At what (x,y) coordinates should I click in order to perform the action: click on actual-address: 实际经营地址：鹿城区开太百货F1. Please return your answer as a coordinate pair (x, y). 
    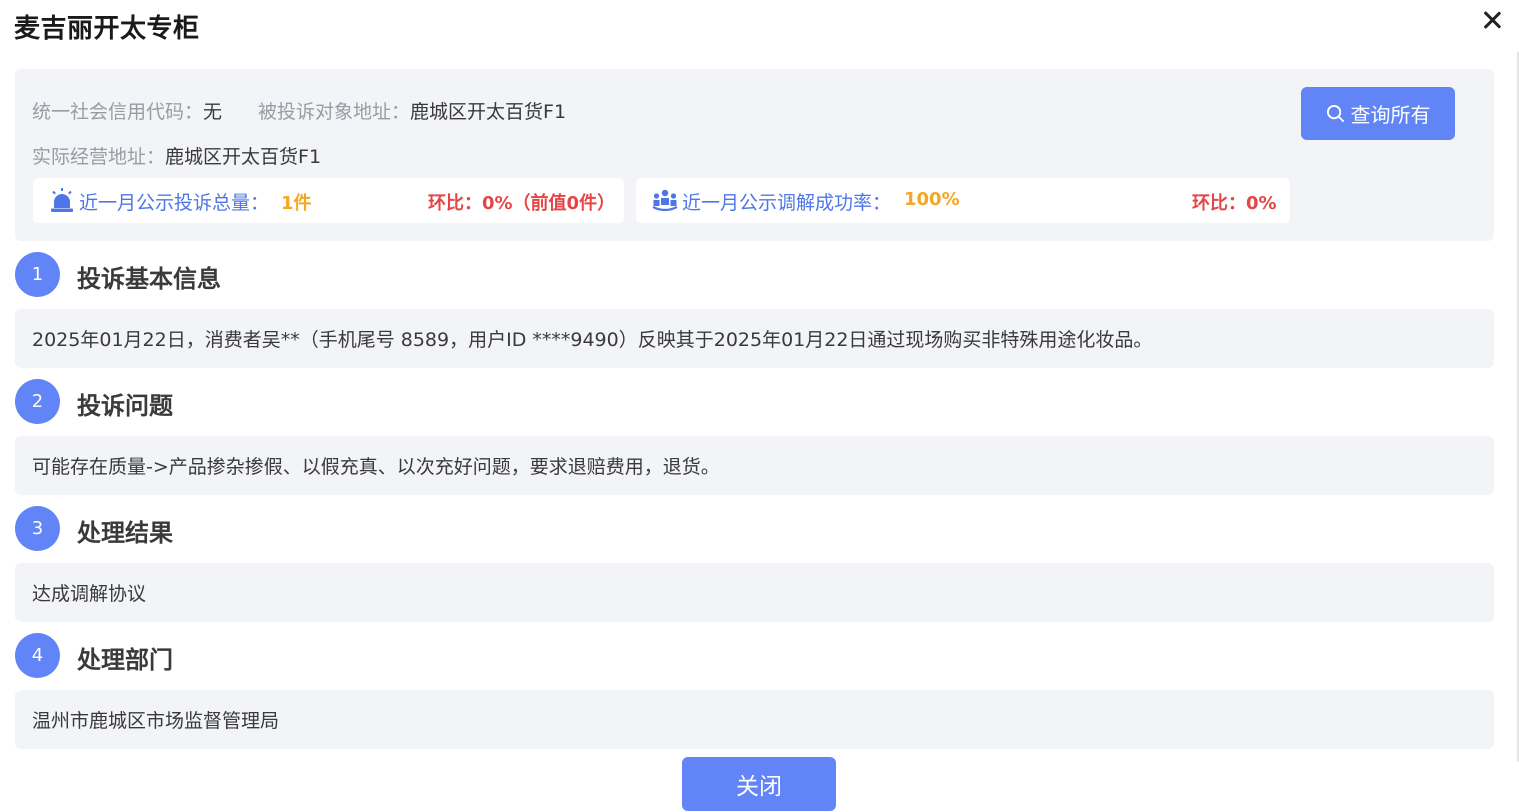
    Looking at the image, I should click on (176, 155).